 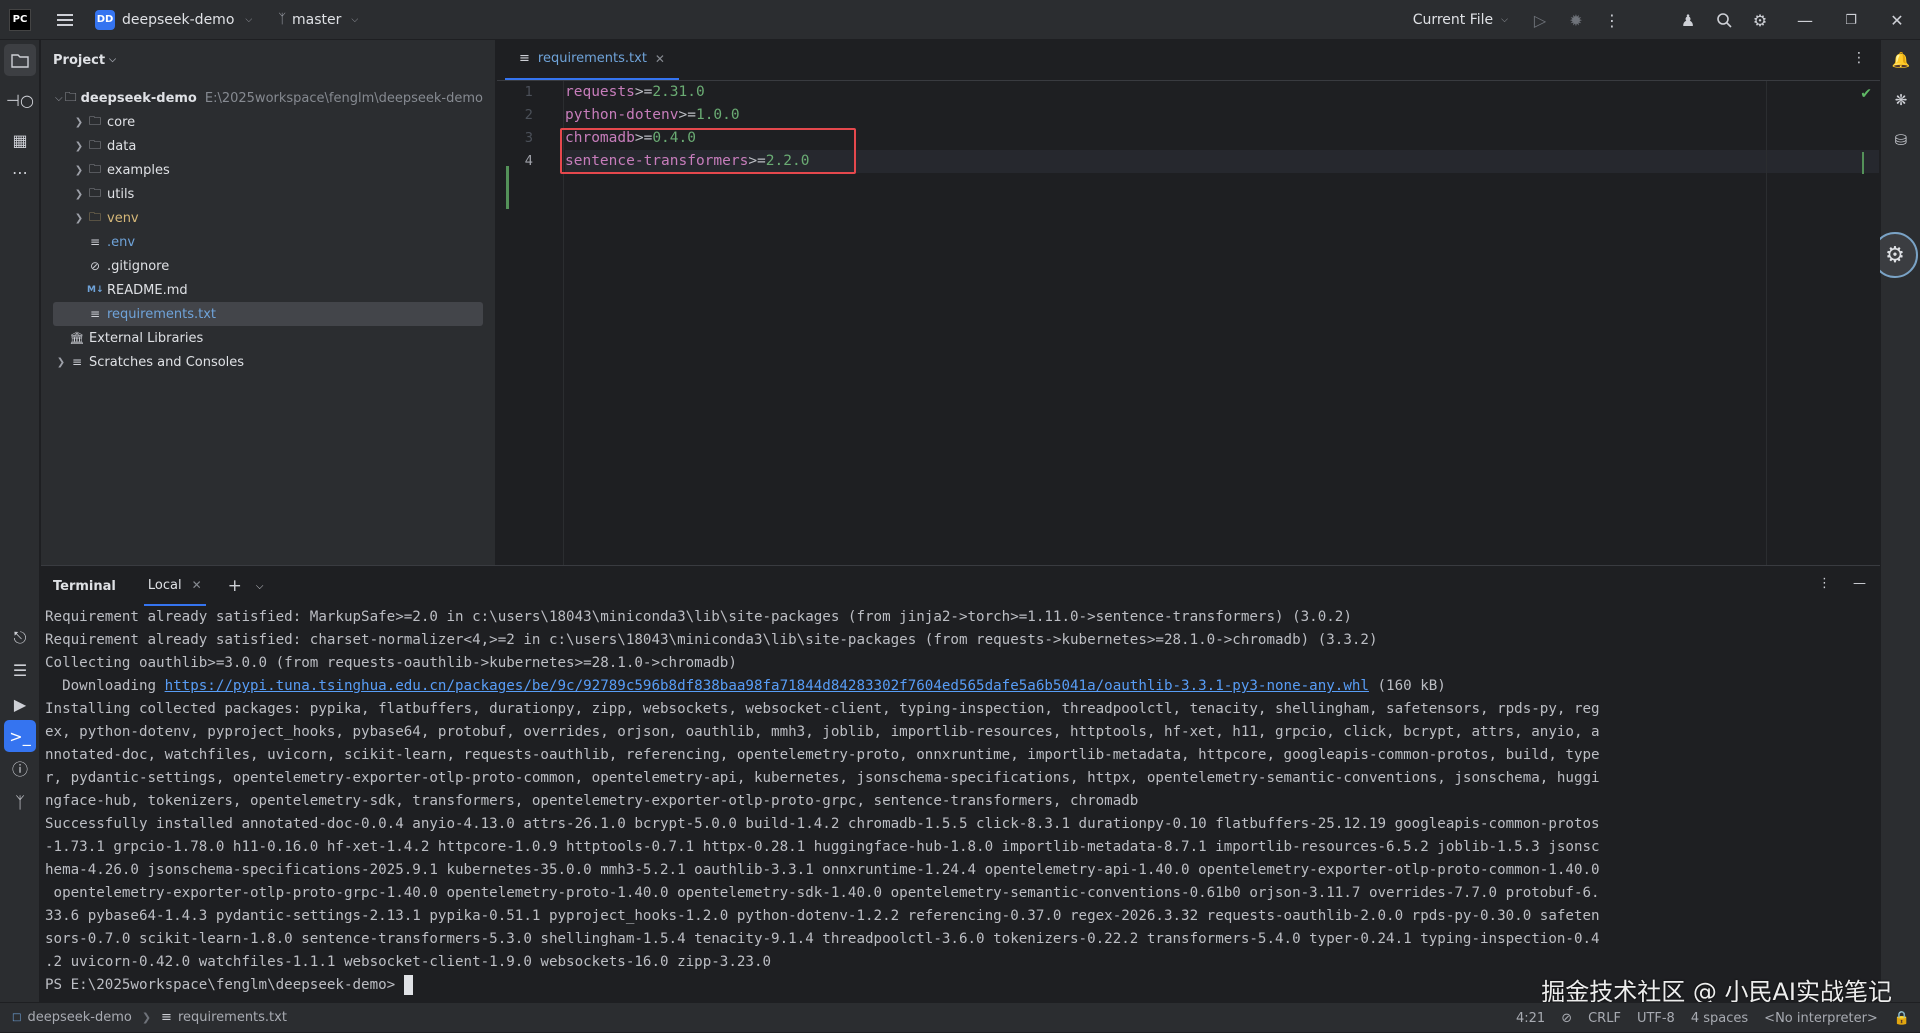 What do you see at coordinates (20, 521) in the screenshot?
I see `left-tool-strip: ⊣○ ▦ ⋯ ⎋ ☰ ▶ >_ ⓘ ᛉ` at bounding box center [20, 521].